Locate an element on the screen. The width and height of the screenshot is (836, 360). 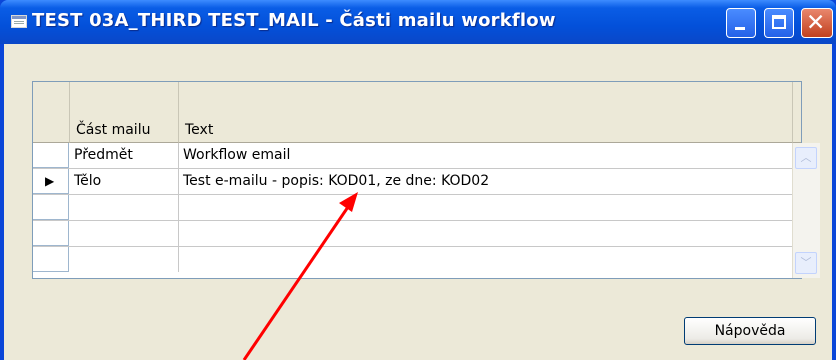
annotation-arrow is located at coordinates (300, 276).